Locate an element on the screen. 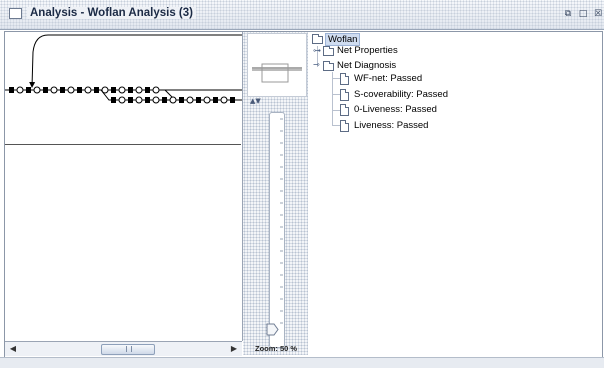 Image resolution: width=604 pixels, height=368 pixels. collapse-arrows-icon: ▲▼ is located at coordinates (255, 101).